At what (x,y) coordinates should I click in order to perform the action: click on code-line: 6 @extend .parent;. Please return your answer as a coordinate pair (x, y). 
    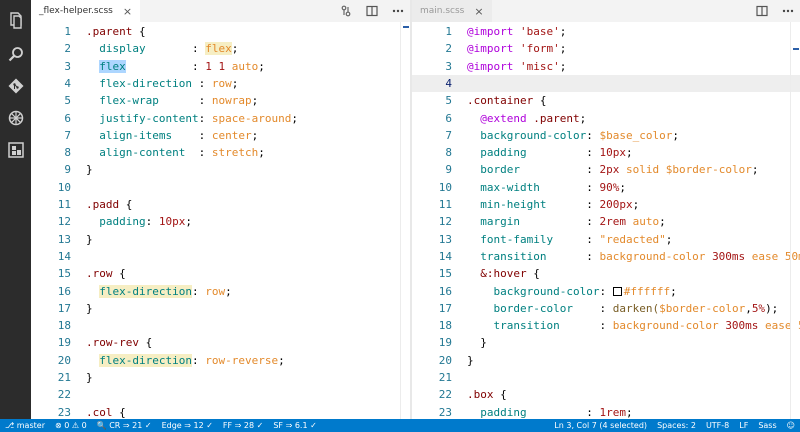
    Looking at the image, I should click on (606, 118).